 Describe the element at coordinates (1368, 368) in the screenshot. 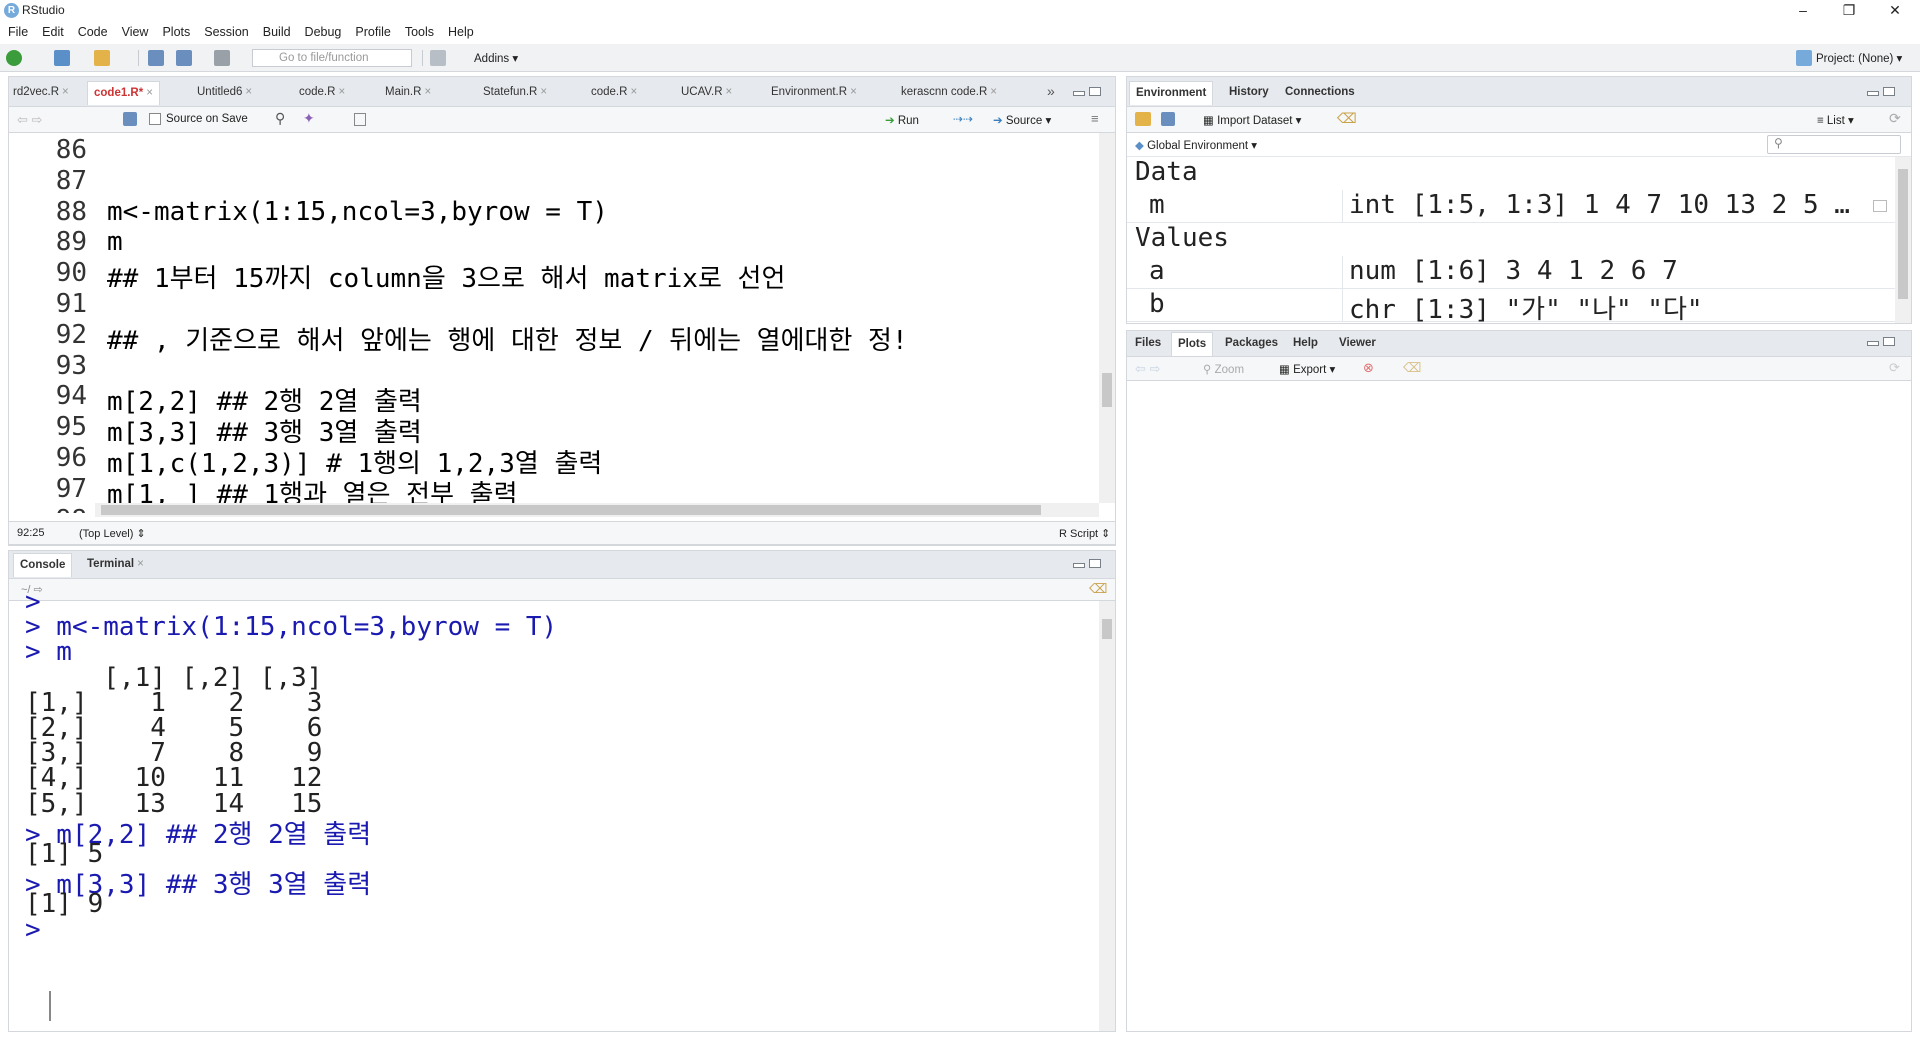

I see `remove-plot-icon: ⊗` at that location.